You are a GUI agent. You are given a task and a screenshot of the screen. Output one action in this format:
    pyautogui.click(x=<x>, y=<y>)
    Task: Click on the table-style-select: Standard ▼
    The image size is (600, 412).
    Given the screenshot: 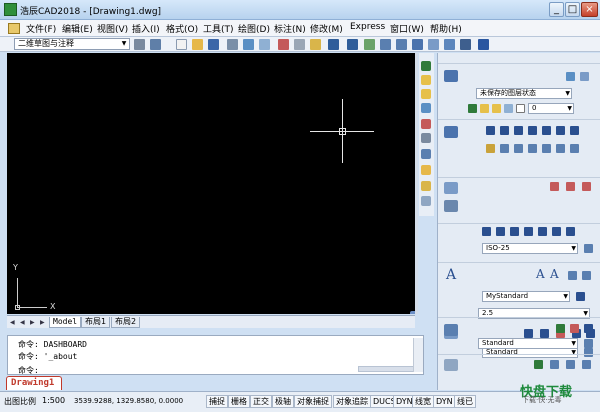 What is the action you would take?
    pyautogui.click(x=528, y=343)
    